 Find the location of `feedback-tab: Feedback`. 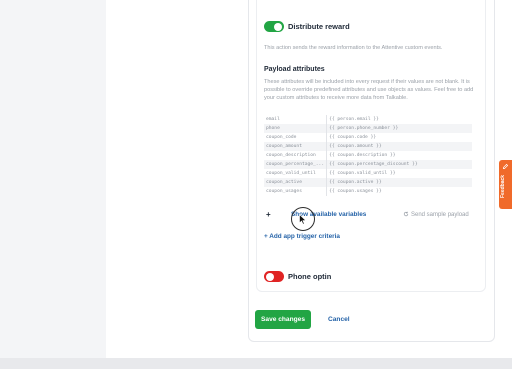

feedback-tab: Feedback is located at coordinates (505, 184).